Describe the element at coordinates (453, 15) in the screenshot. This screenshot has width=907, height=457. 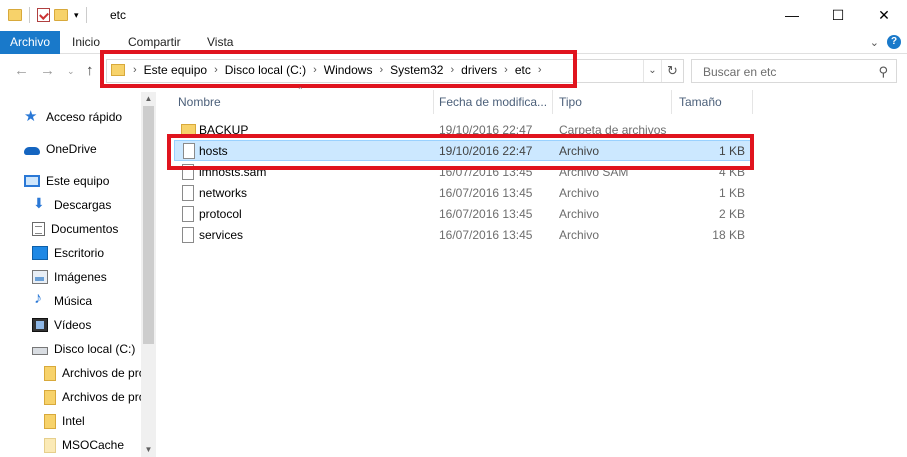
I see `title-bar: ▾ etc — ☐ ✕` at that location.